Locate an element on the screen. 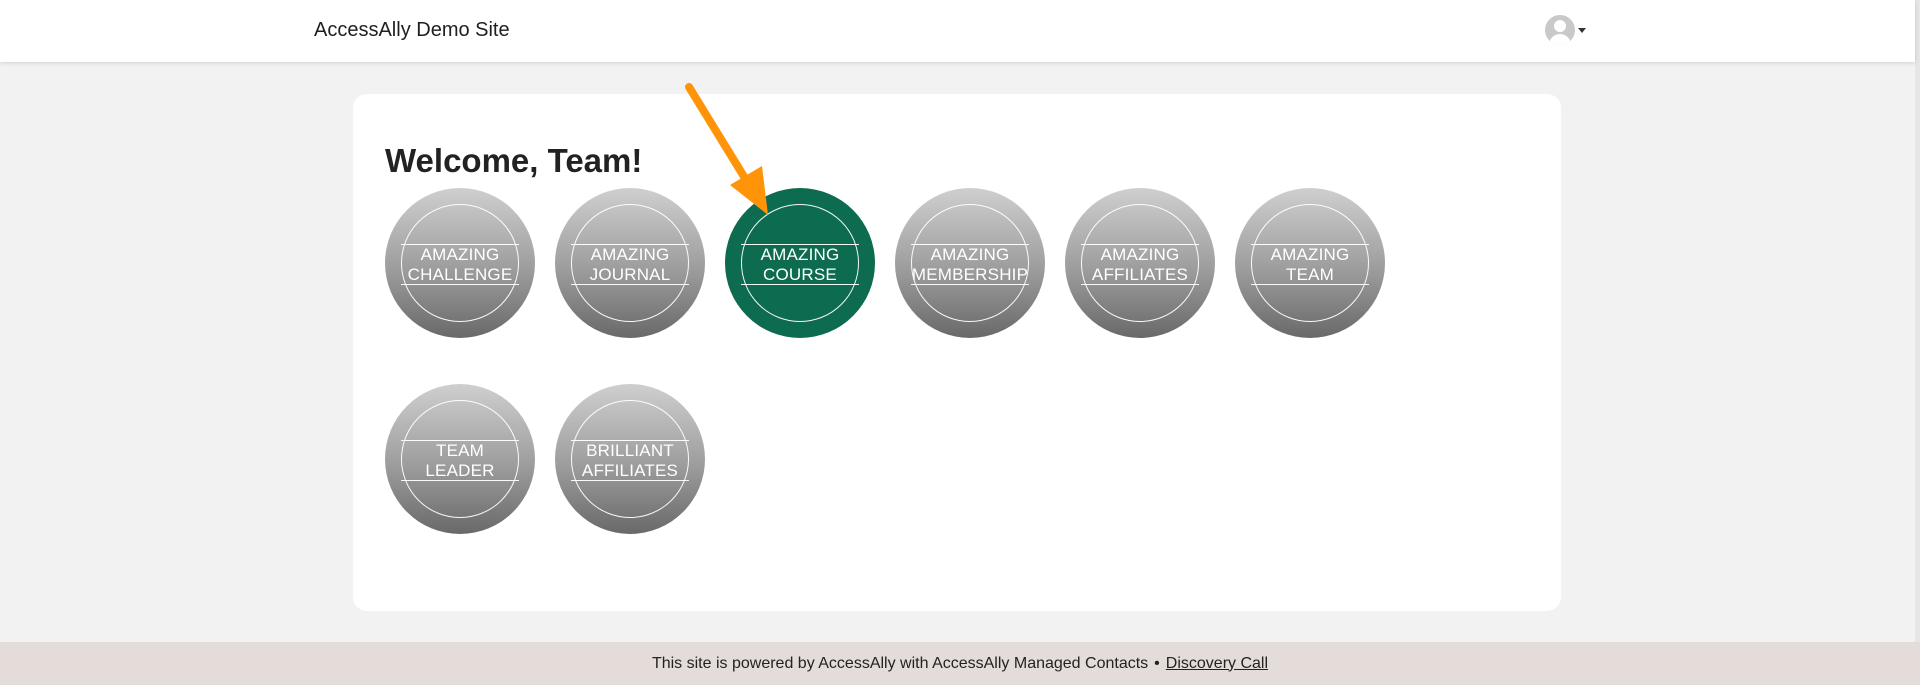 The width and height of the screenshot is (1920, 685). tile-label: Brilliant Affiliates is located at coordinates (630, 460).